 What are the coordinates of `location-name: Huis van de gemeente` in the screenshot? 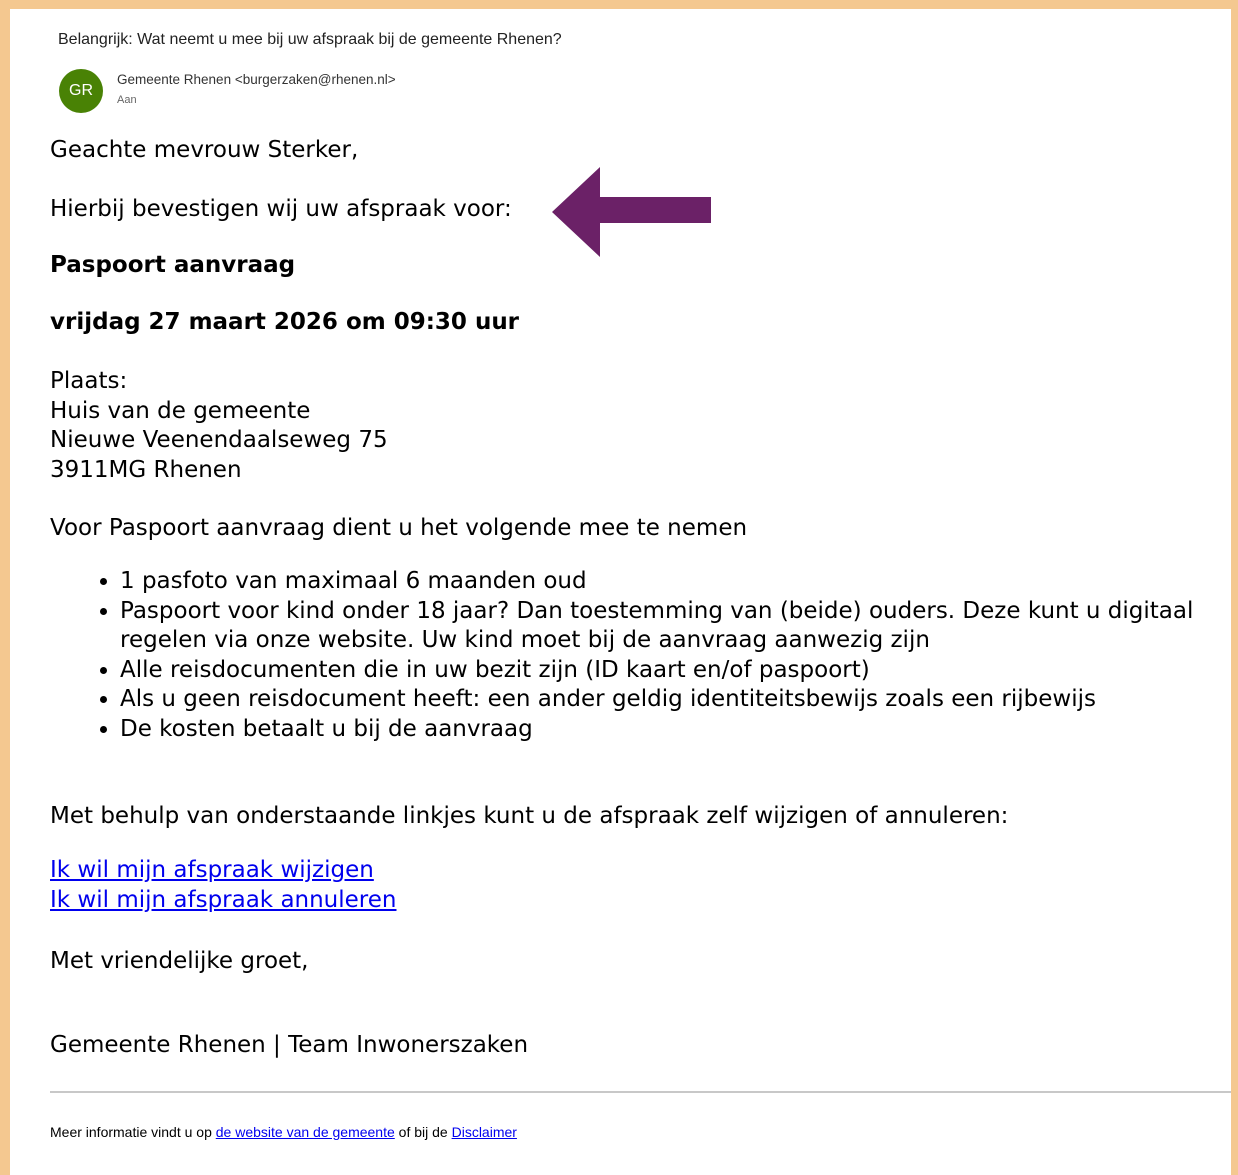 It's located at (180, 411).